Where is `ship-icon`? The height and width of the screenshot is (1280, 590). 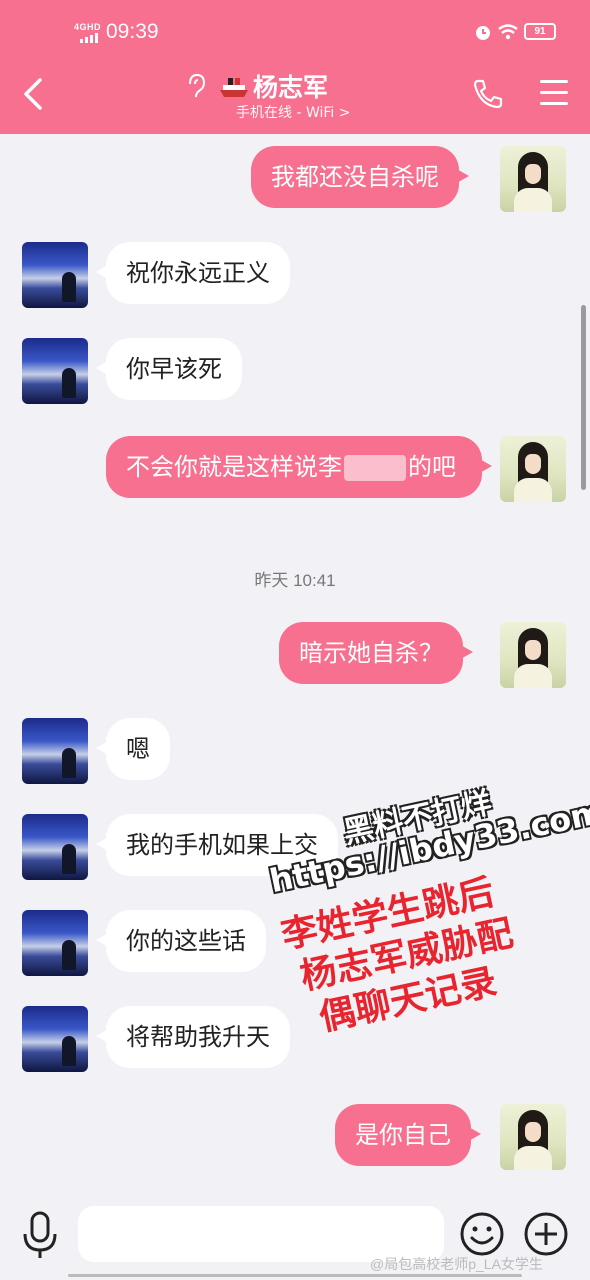 ship-icon is located at coordinates (234, 87).